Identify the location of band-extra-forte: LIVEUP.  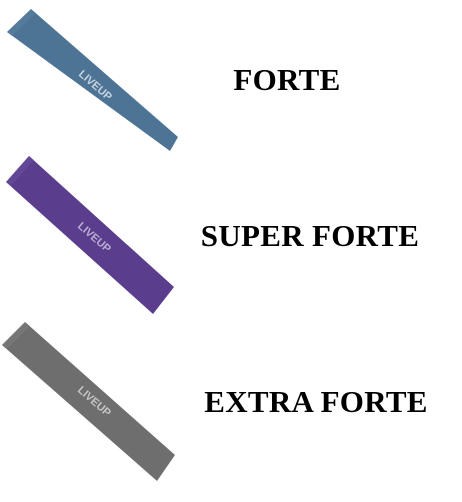
(88, 401).